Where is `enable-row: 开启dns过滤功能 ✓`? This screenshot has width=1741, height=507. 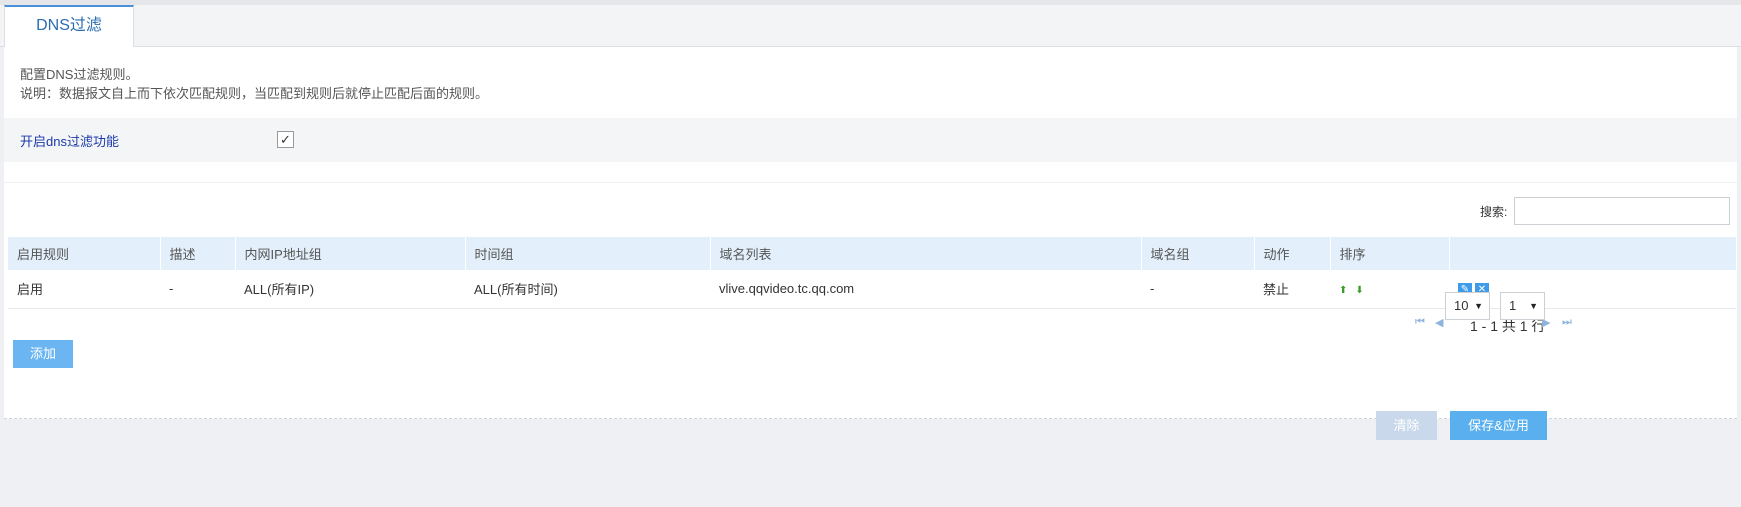 enable-row: 开启dns过滤功能 ✓ is located at coordinates (870, 140).